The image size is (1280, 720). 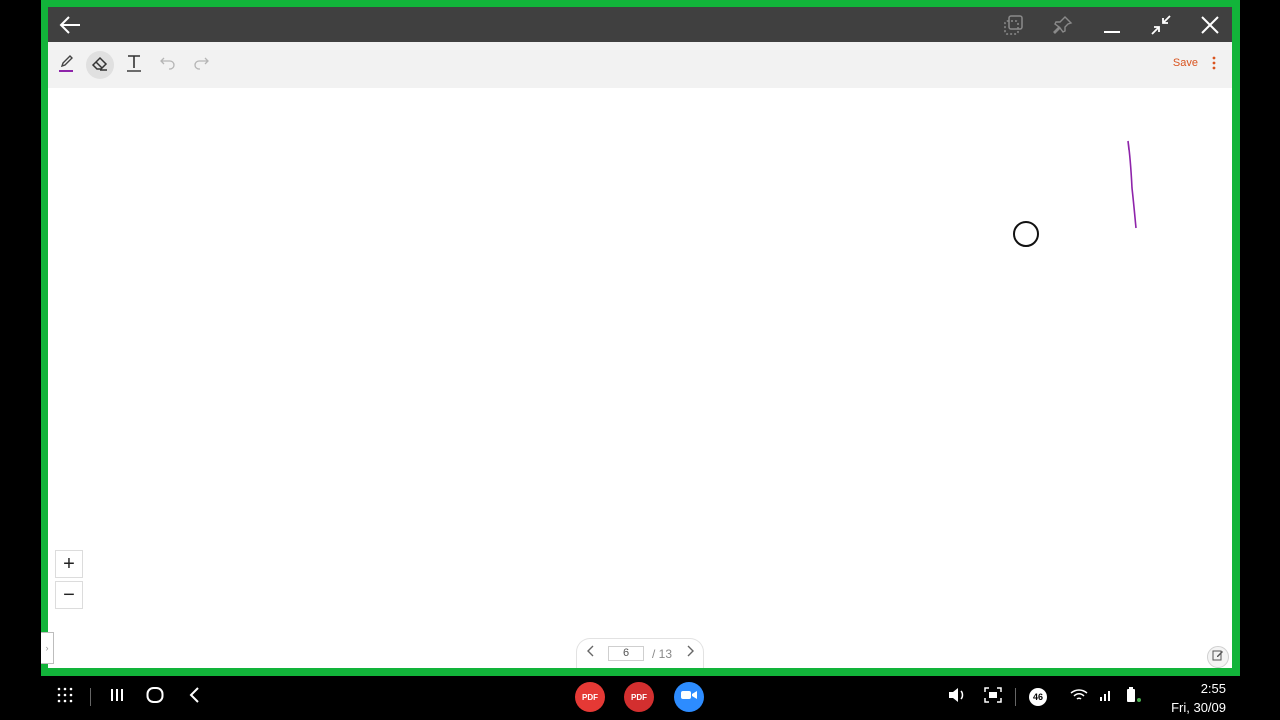 I want to click on pen-icon, so click(x=67, y=65).